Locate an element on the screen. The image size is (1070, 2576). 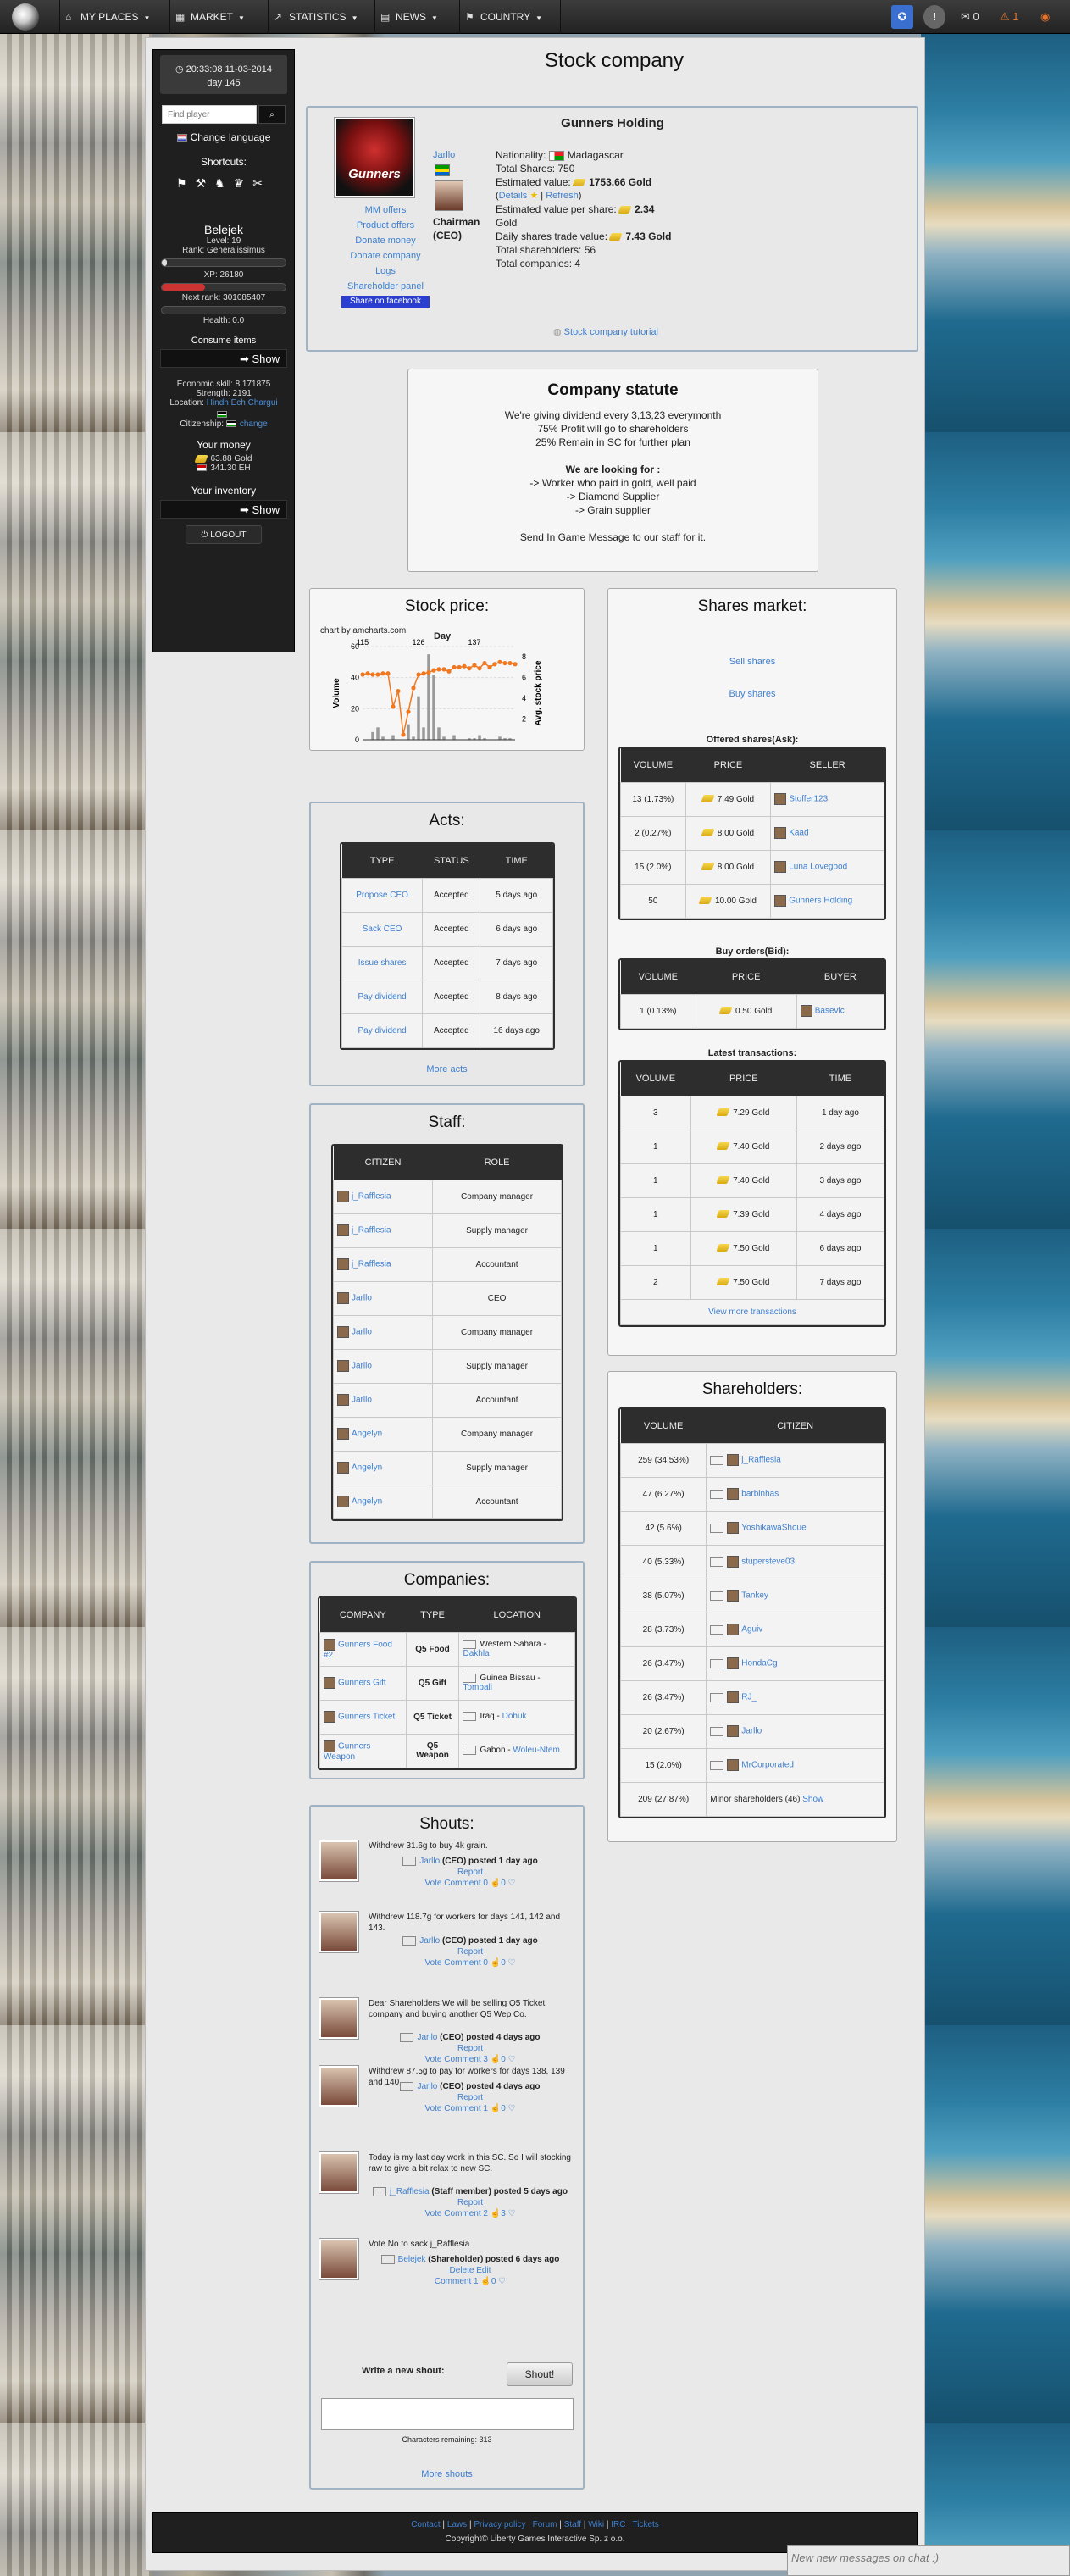
details-link: Details is located at coordinates (513, 196).